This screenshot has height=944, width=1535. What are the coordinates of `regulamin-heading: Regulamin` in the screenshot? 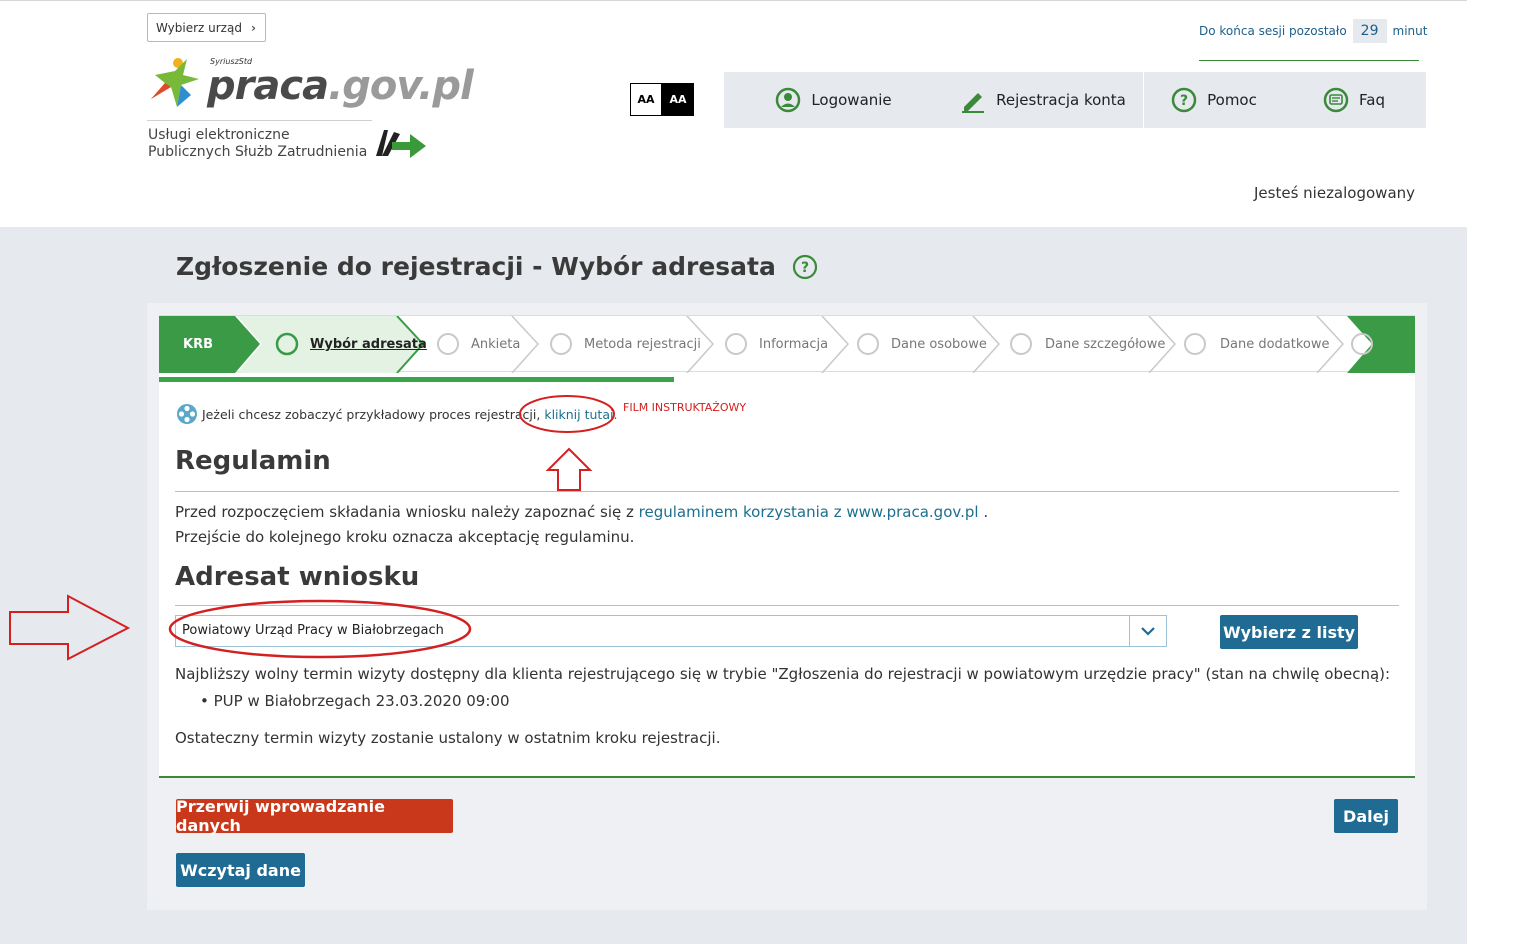 It's located at (253, 461).